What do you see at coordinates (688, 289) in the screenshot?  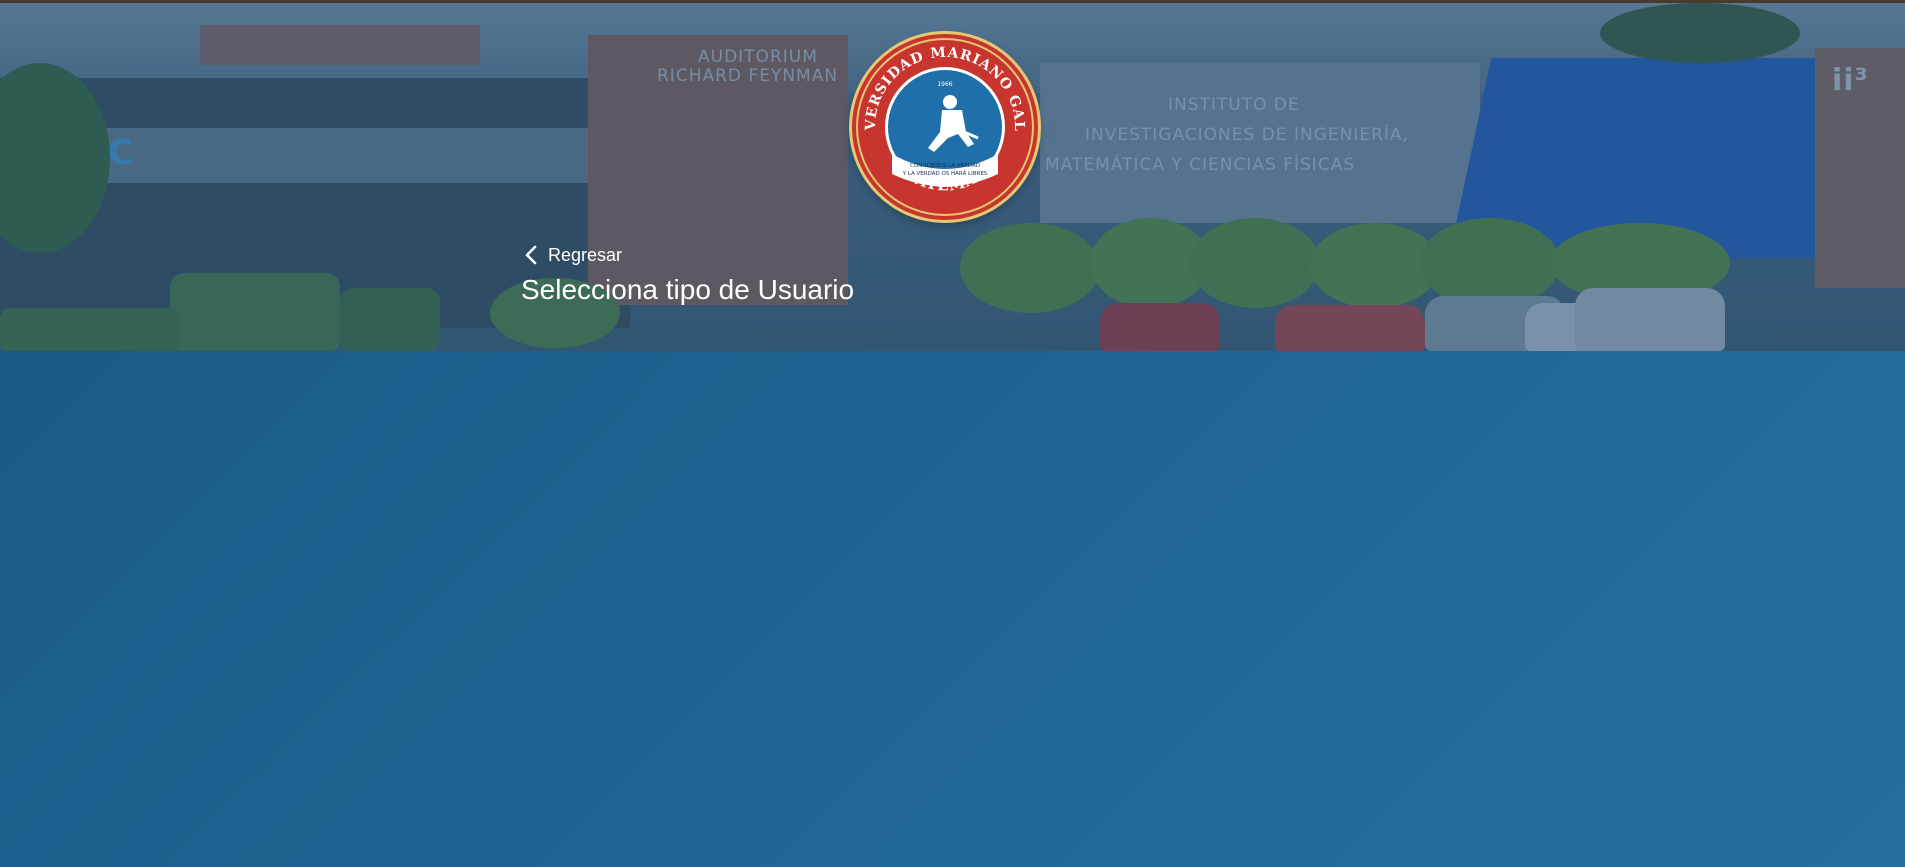 I see `page-title: Selecciona tipo de Usuario` at bounding box center [688, 289].